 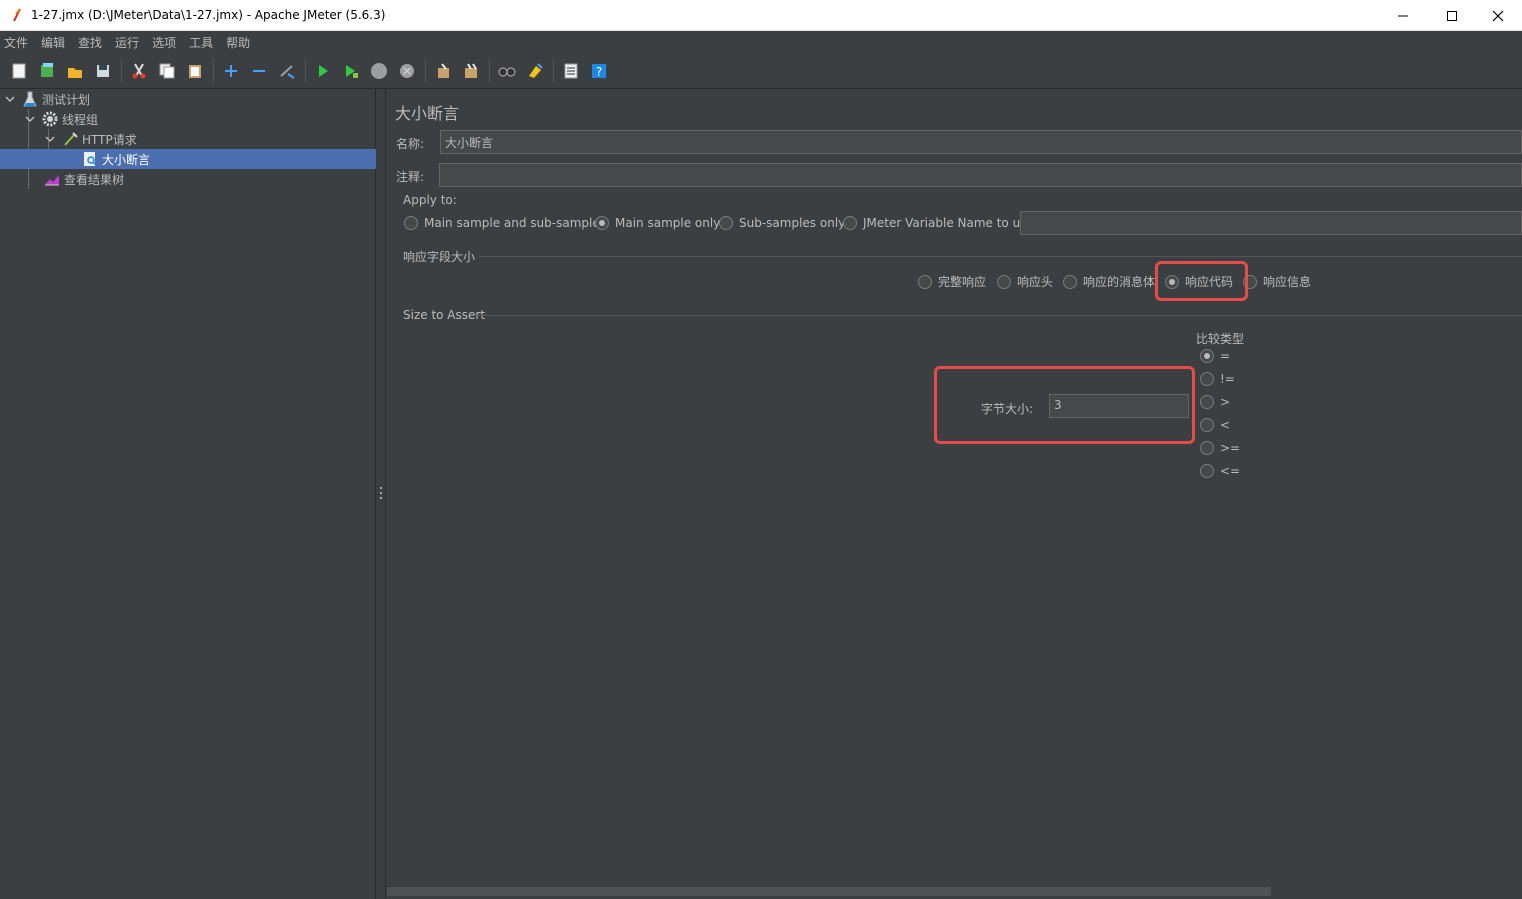 I want to click on comment-field, so click(x=980, y=175).